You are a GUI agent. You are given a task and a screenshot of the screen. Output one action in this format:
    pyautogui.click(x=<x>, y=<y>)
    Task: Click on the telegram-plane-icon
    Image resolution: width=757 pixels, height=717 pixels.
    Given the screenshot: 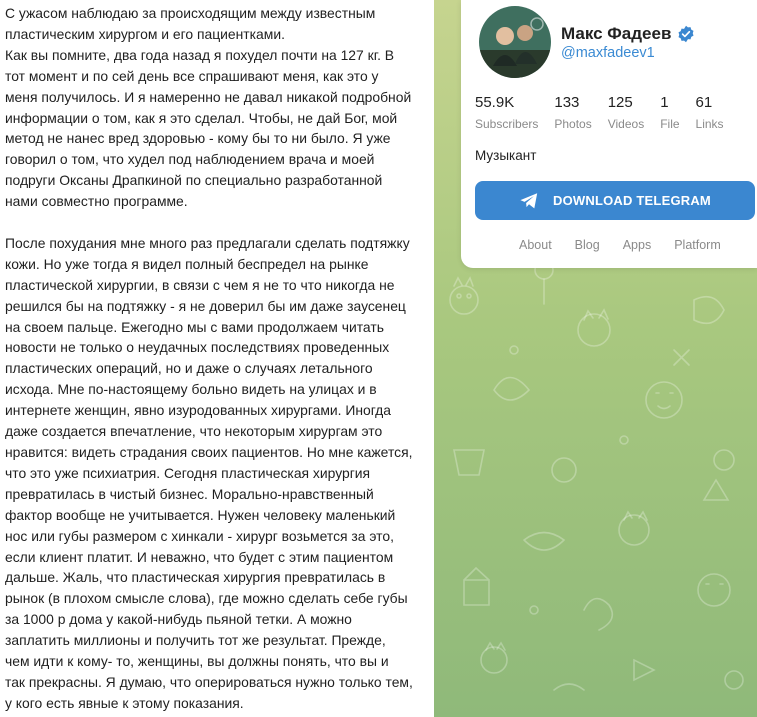 What is the action you would take?
    pyautogui.click(x=529, y=200)
    